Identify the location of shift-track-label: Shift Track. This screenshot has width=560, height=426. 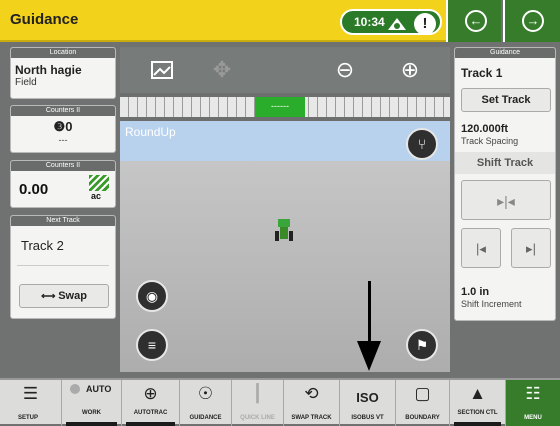
(505, 163).